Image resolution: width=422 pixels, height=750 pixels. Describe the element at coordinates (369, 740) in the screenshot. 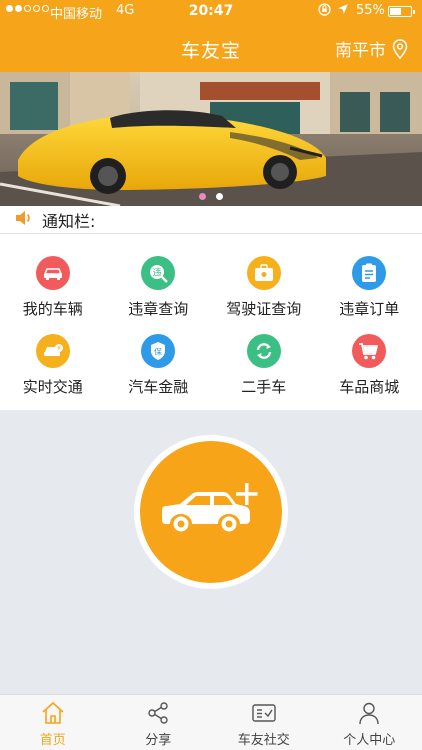

I see `tab-label: 个人中心` at that location.